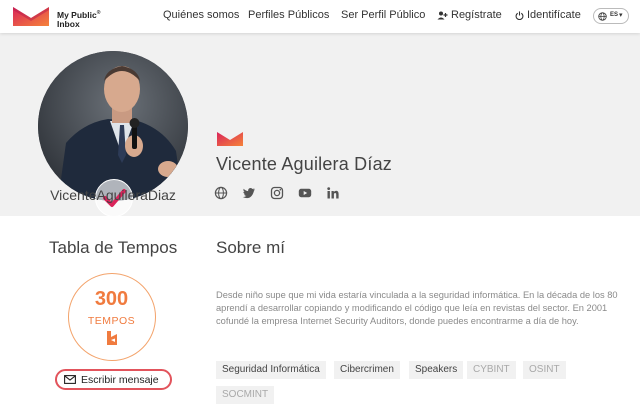 Image resolution: width=640 pixels, height=413 pixels. I want to click on my-public-inbox-mark-icon, so click(230, 139).